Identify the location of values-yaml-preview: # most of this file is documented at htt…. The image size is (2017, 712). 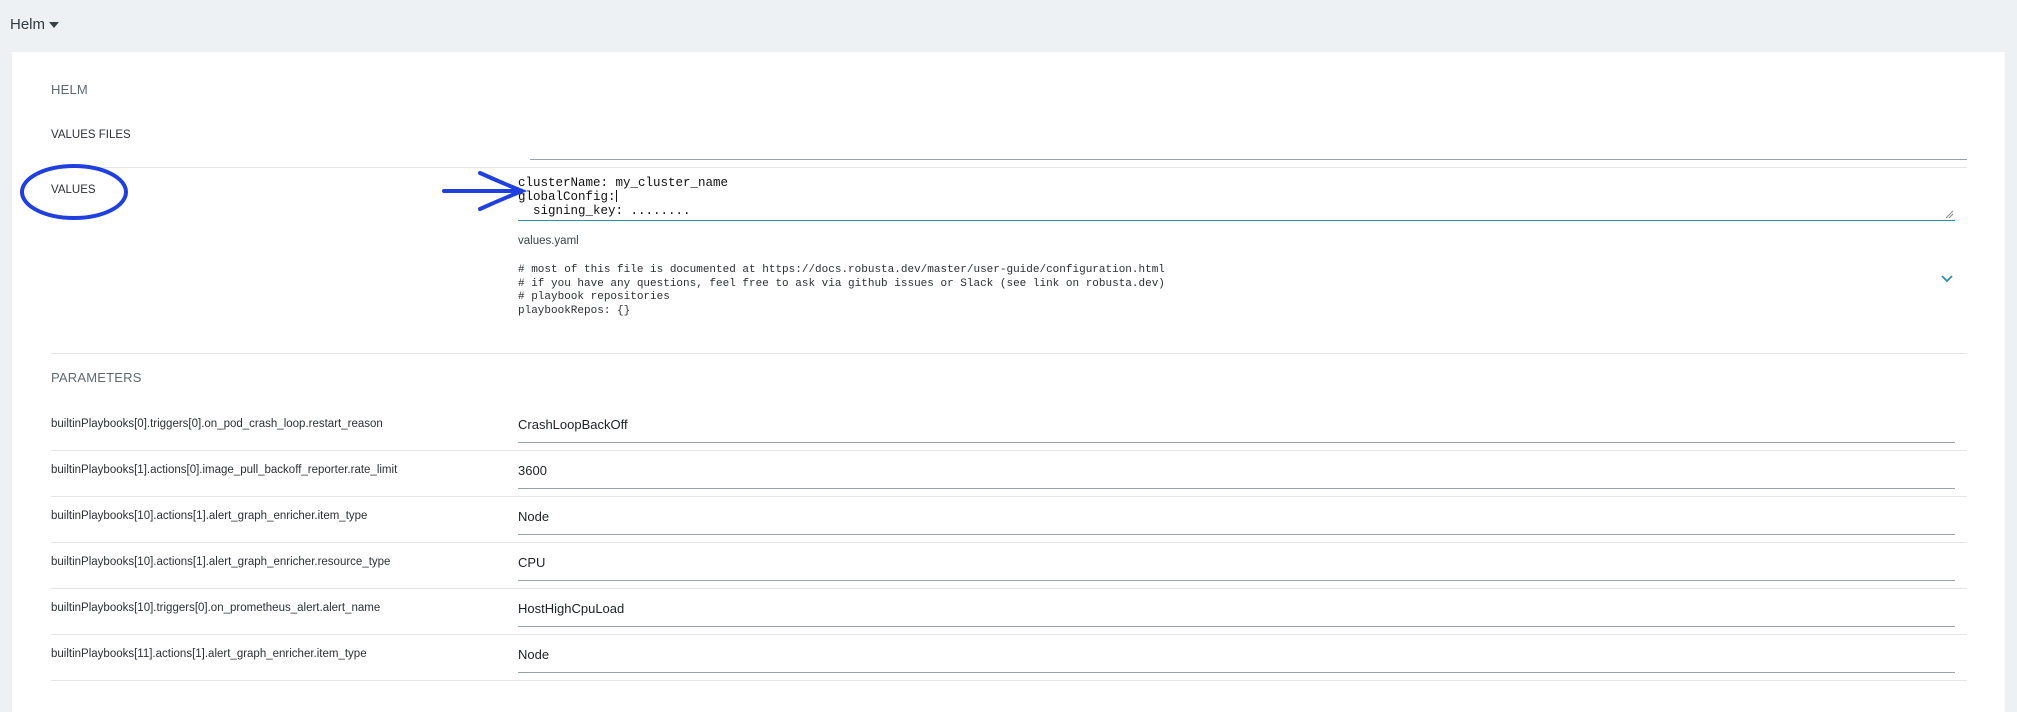
(1218, 300).